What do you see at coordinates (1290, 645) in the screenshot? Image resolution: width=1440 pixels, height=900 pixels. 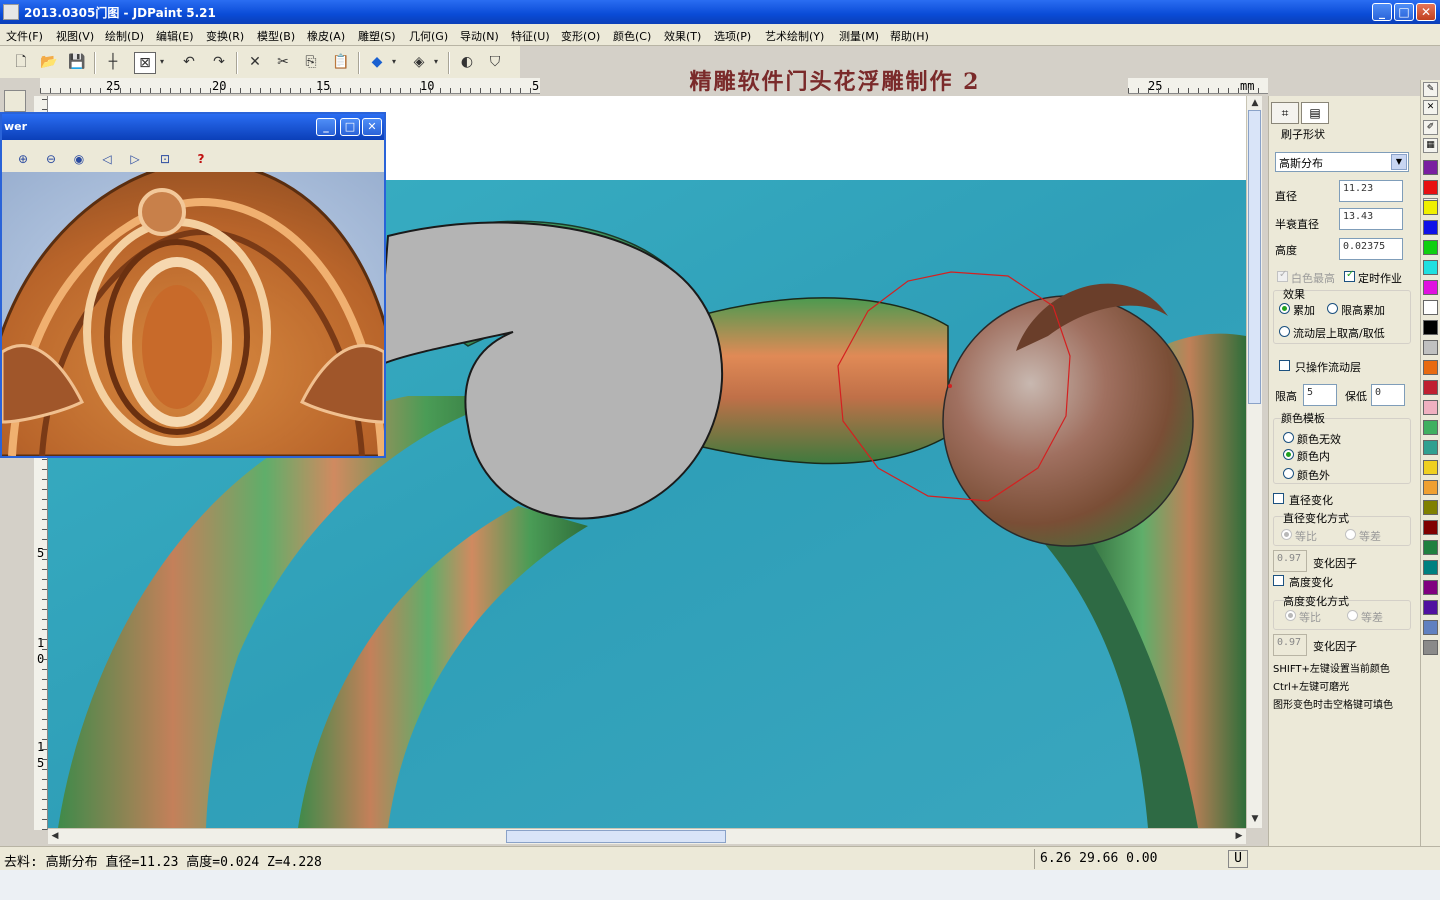 I see `height-factor-input: 0.97` at bounding box center [1290, 645].